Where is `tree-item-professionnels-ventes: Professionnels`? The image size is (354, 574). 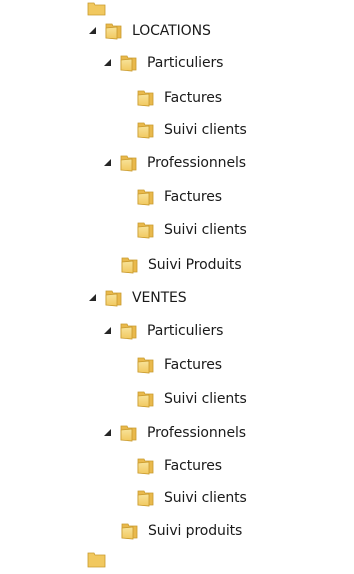 tree-item-professionnels-ventes: Professionnels is located at coordinates (174, 433).